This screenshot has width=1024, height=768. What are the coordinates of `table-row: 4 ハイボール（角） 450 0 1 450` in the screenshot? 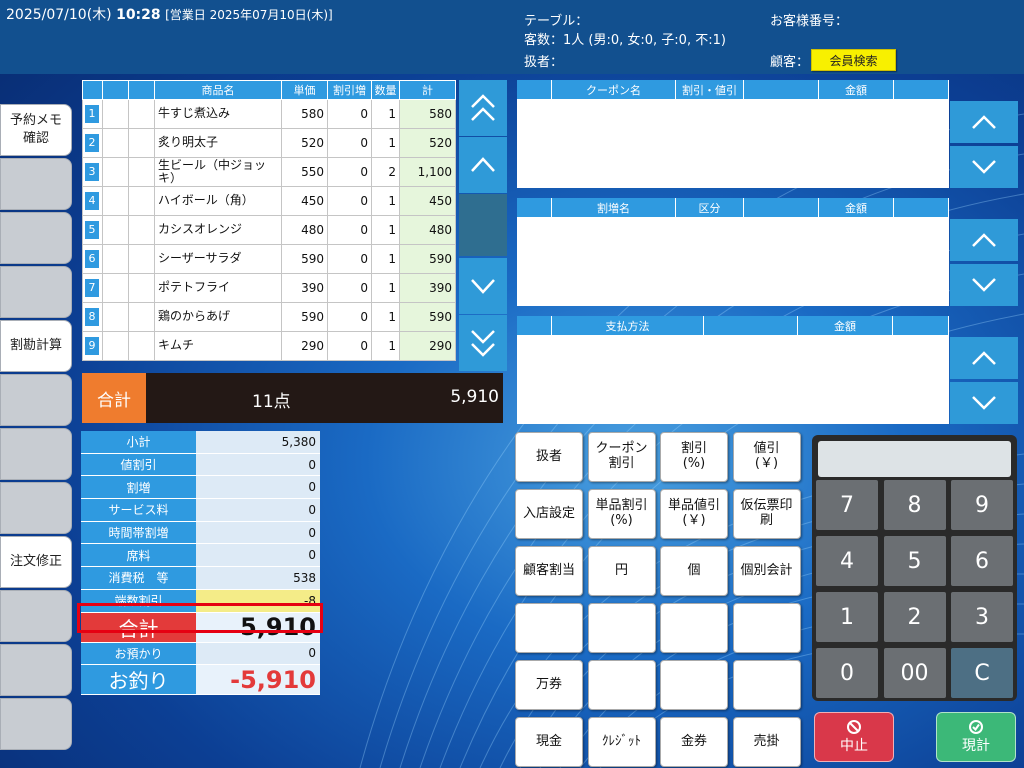 It's located at (269, 201).